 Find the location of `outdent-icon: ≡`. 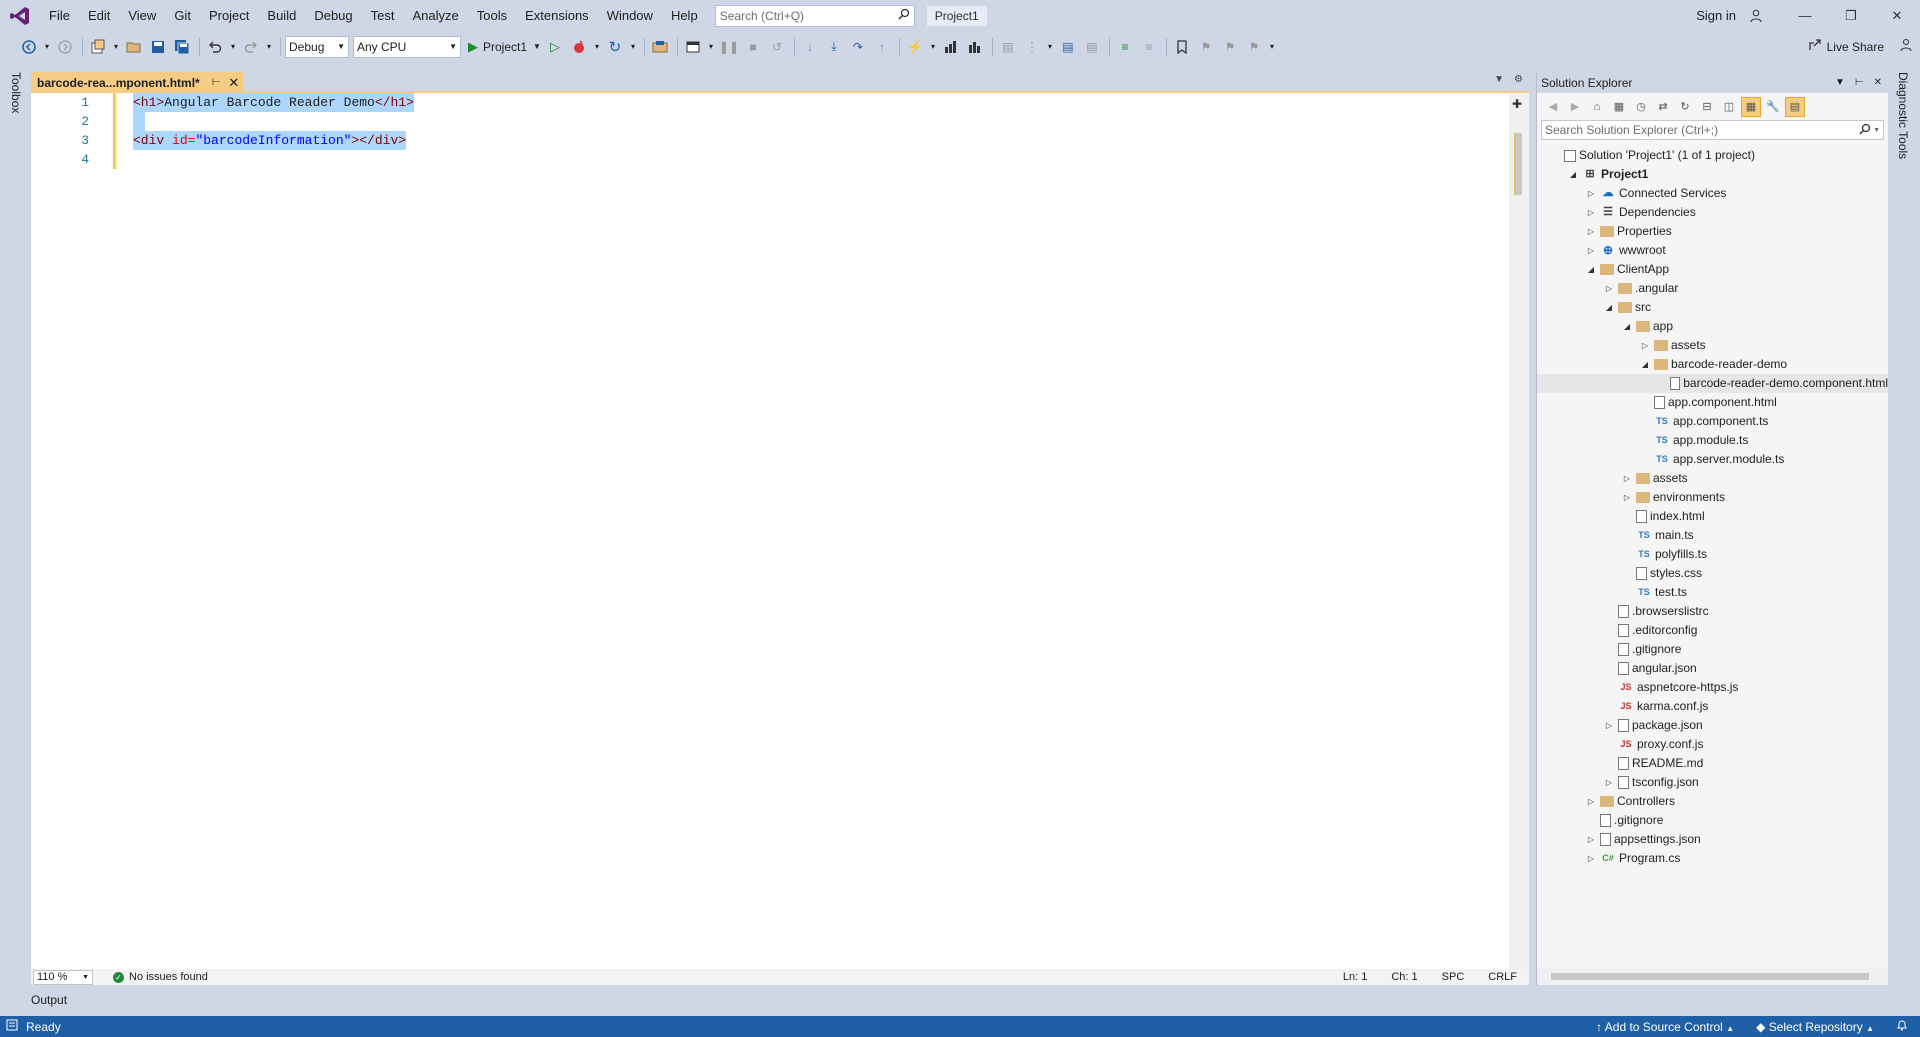

outdent-icon: ≡ is located at coordinates (1149, 47).